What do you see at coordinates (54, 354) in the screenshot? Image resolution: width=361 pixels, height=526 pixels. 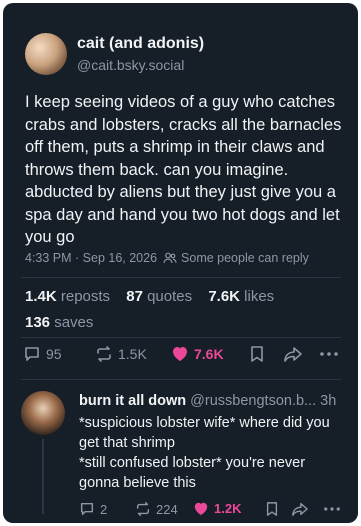 I see `reply-count: 95` at bounding box center [54, 354].